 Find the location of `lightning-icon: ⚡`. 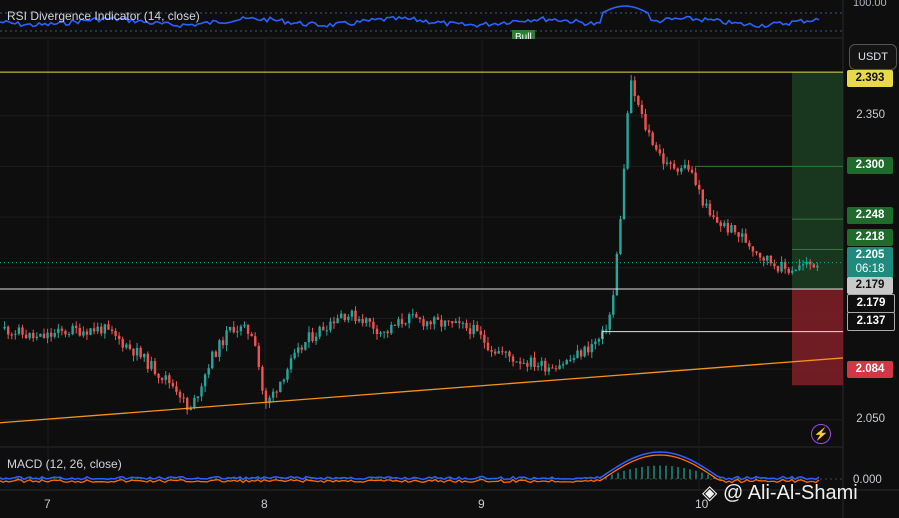

lightning-icon: ⚡ is located at coordinates (821, 434).